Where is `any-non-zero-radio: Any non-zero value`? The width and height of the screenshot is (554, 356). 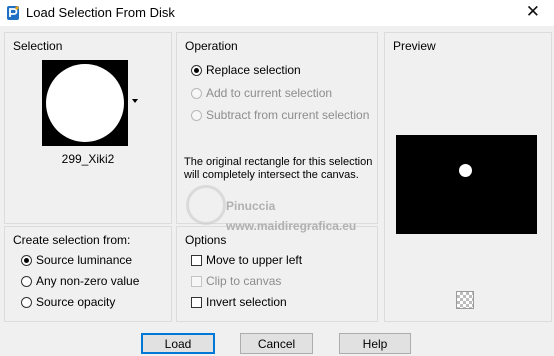 any-non-zero-radio: Any non-zero value is located at coordinates (80, 281).